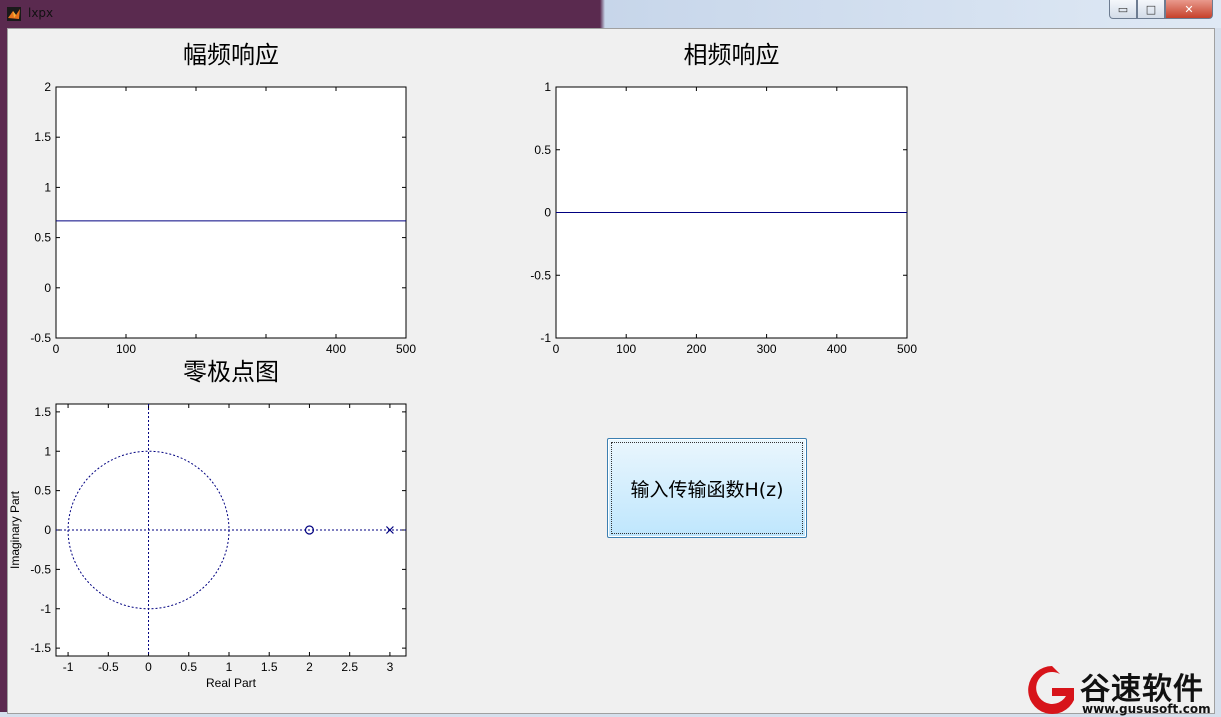 This screenshot has width=1221, height=717. Describe the element at coordinates (231, 212) in the screenshot. I see `plot-area` at that location.